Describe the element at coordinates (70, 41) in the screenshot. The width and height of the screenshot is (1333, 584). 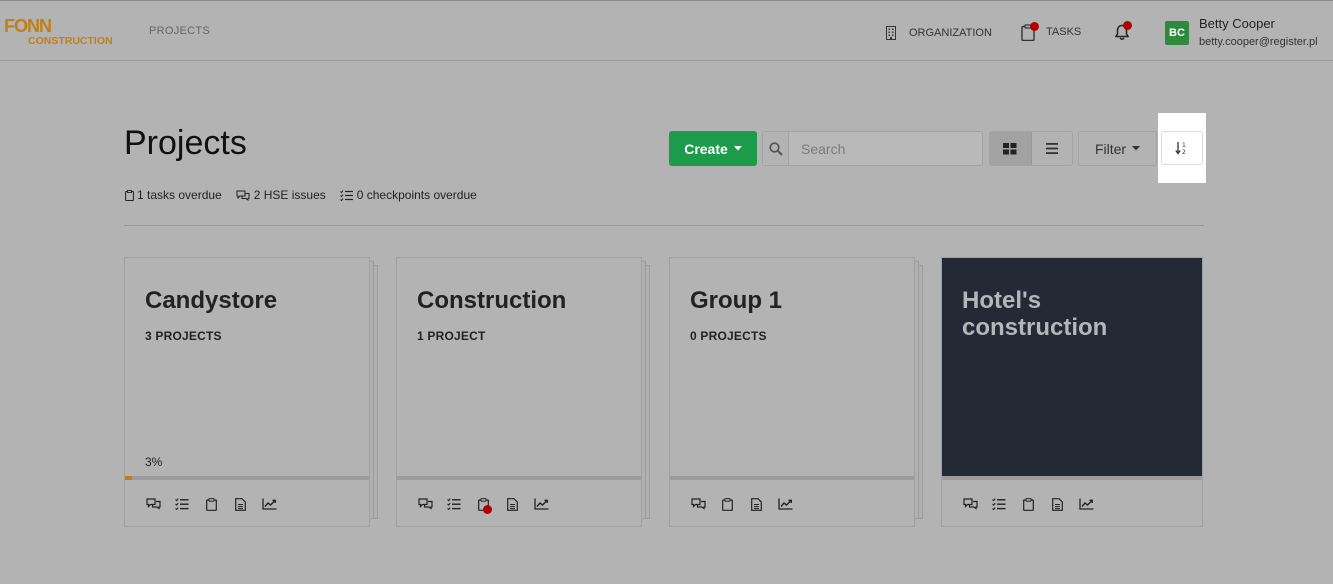
I see `logo-line2: CONSTRUCTION` at that location.